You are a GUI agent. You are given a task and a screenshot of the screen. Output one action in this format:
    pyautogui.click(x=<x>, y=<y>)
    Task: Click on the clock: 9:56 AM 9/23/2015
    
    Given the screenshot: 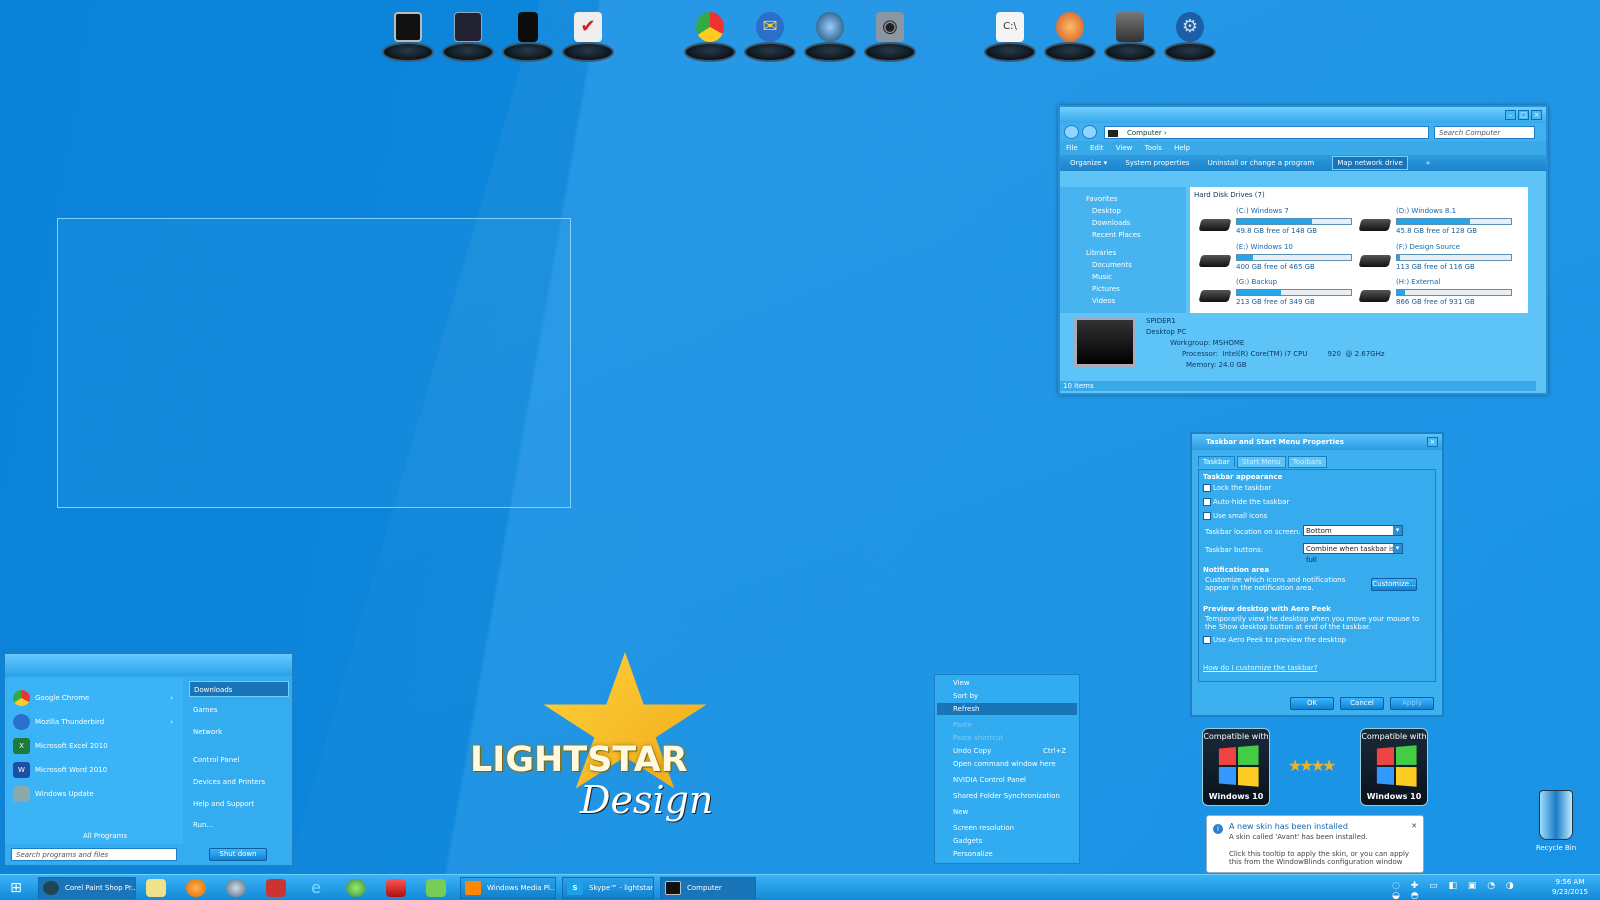 What is the action you would take?
    pyautogui.click(x=1570, y=887)
    